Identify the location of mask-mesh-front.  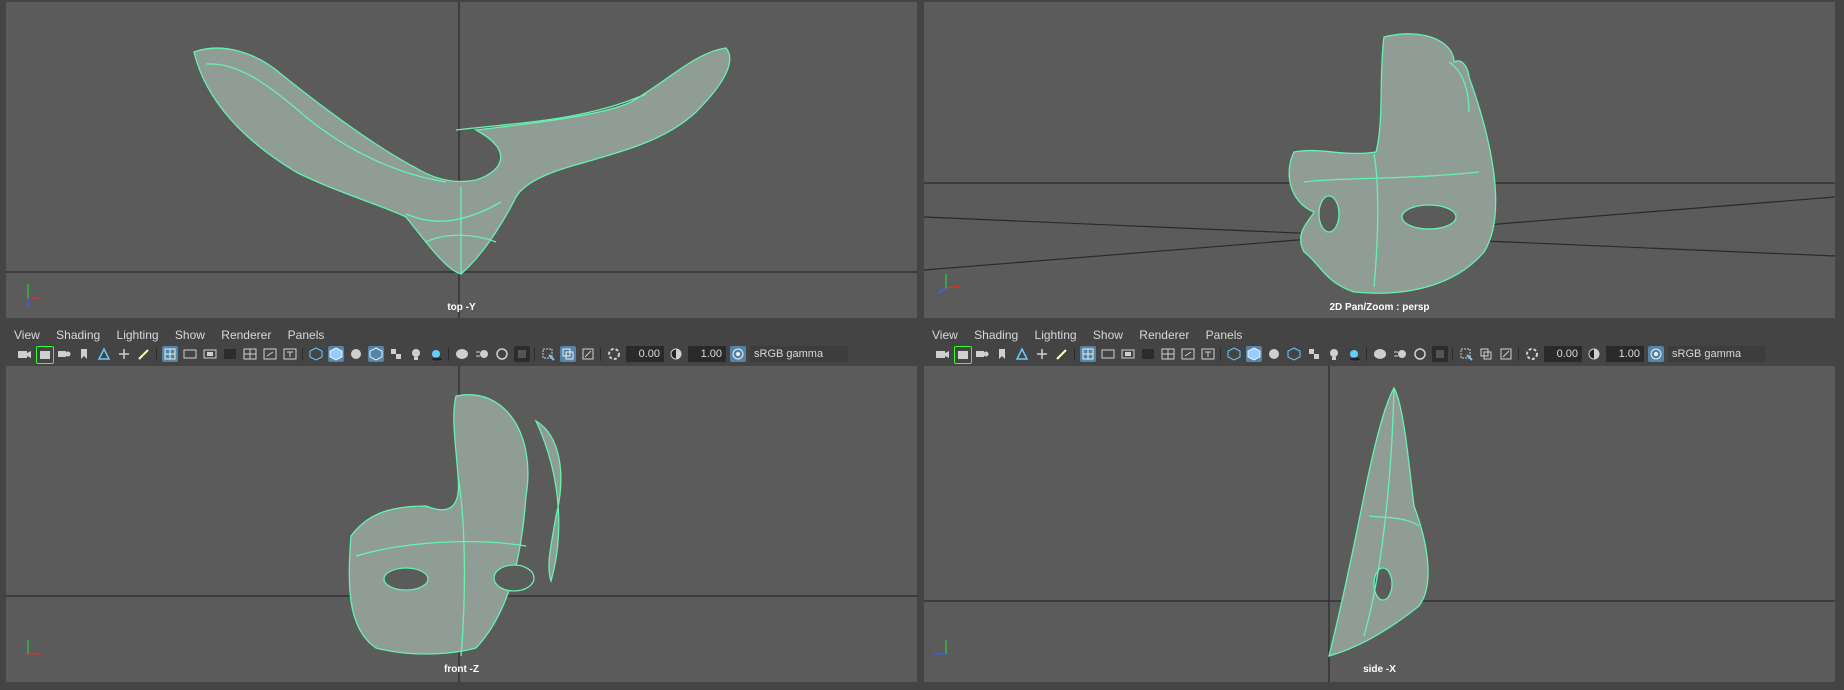
(455, 525).